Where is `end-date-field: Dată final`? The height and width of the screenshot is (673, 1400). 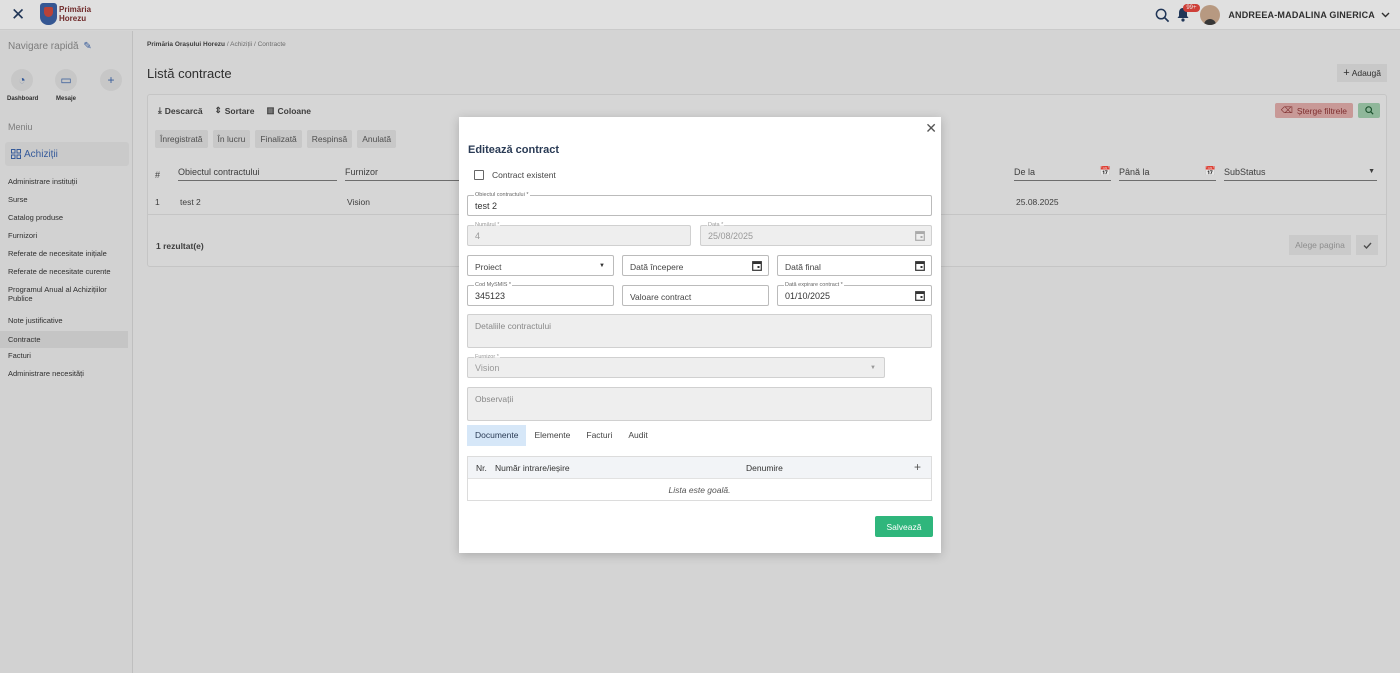
end-date-field: Dată final is located at coordinates (854, 265).